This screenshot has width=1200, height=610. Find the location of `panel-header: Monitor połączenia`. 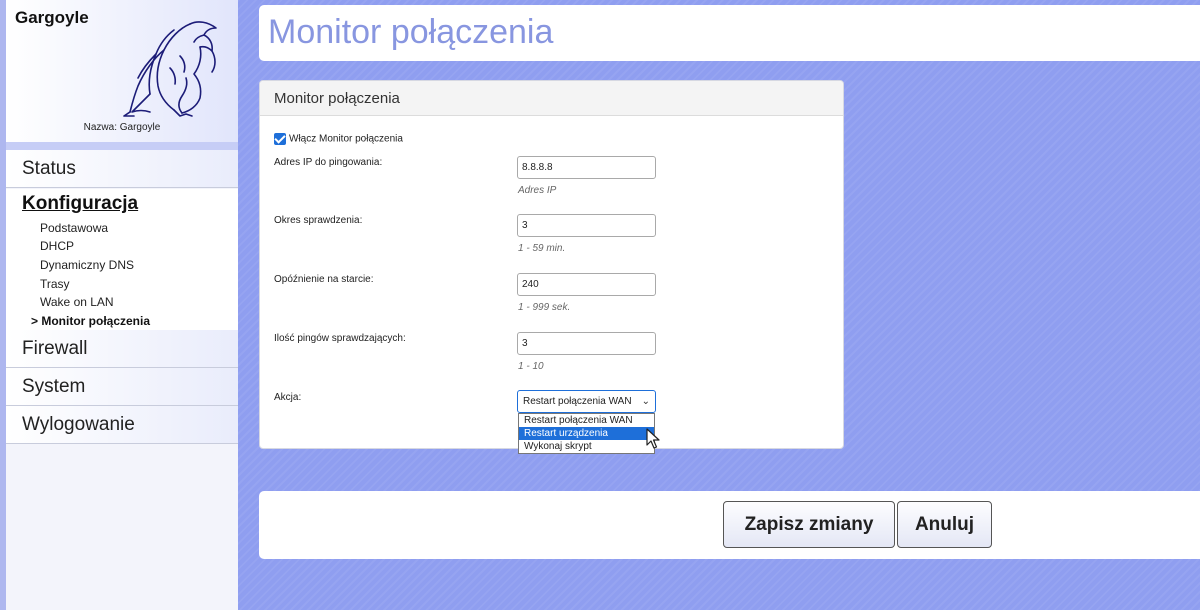

panel-header: Monitor połączenia is located at coordinates (551, 98).